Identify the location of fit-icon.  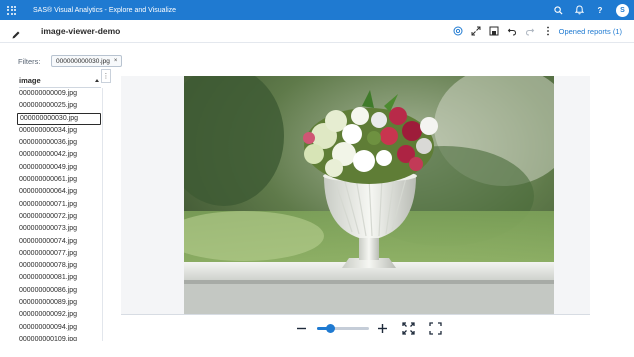
(408, 328).